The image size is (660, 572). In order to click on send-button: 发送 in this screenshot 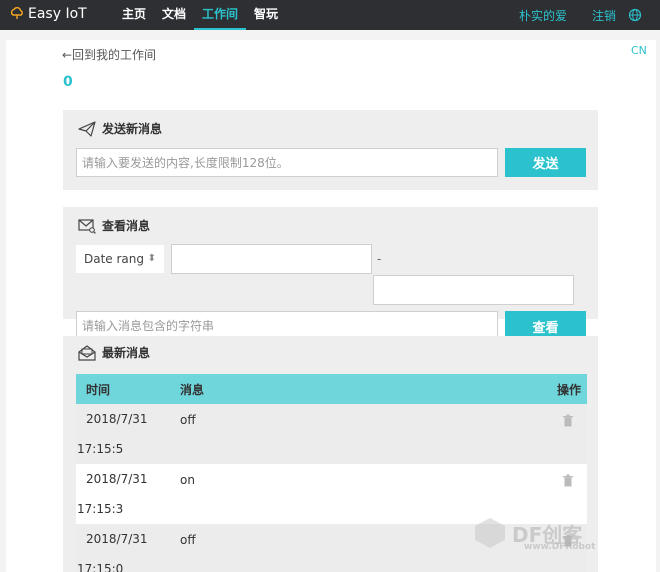, I will do `click(545, 162)`.